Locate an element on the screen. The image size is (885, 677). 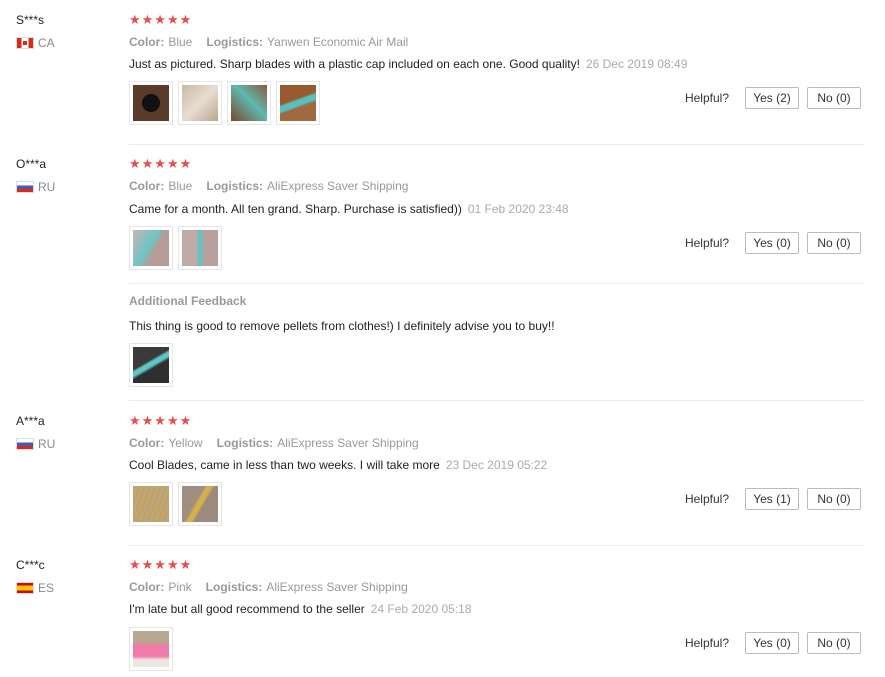
flag-ca-icon is located at coordinates (25, 43).